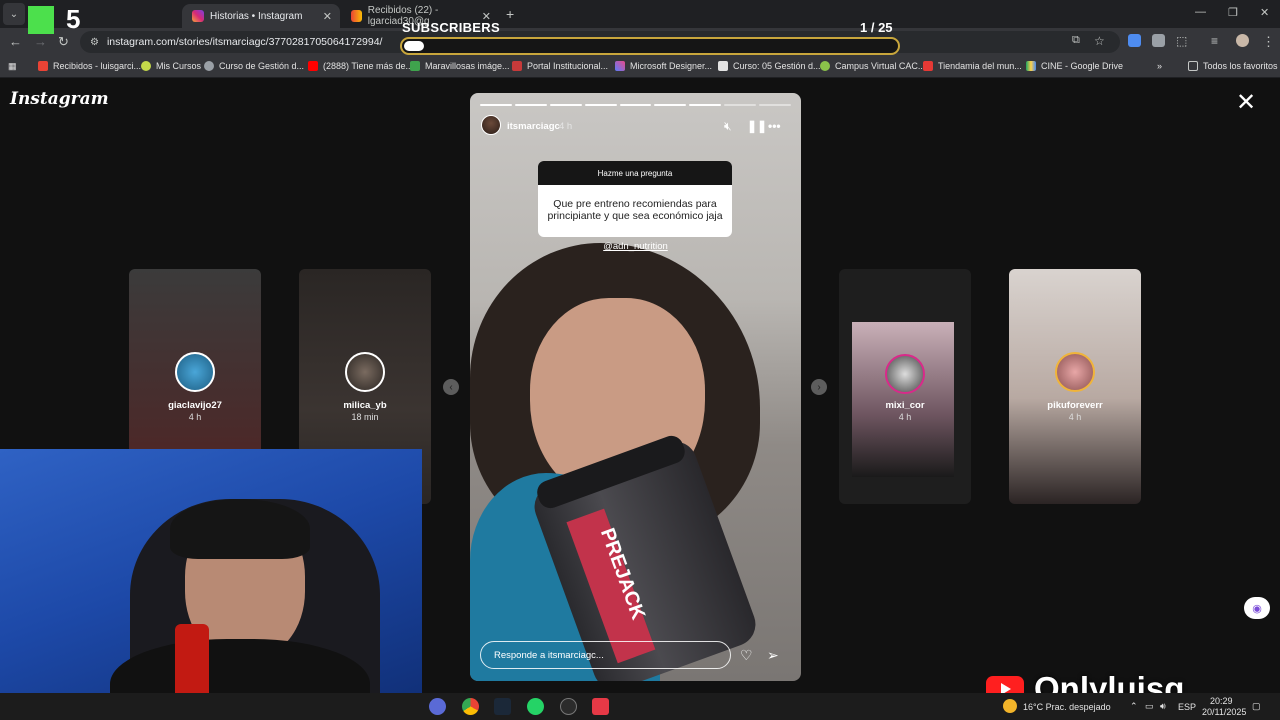 The height and width of the screenshot is (720, 1280). What do you see at coordinates (568, 706) in the screenshot?
I see `obs-icon` at bounding box center [568, 706].